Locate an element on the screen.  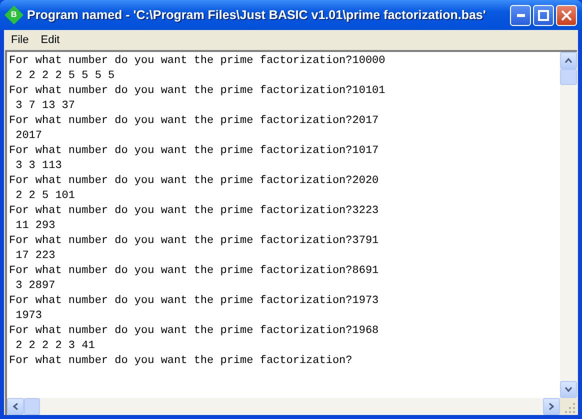
output-line: For what number do you want the prime factorization?3791 is located at coordinates (194, 241).